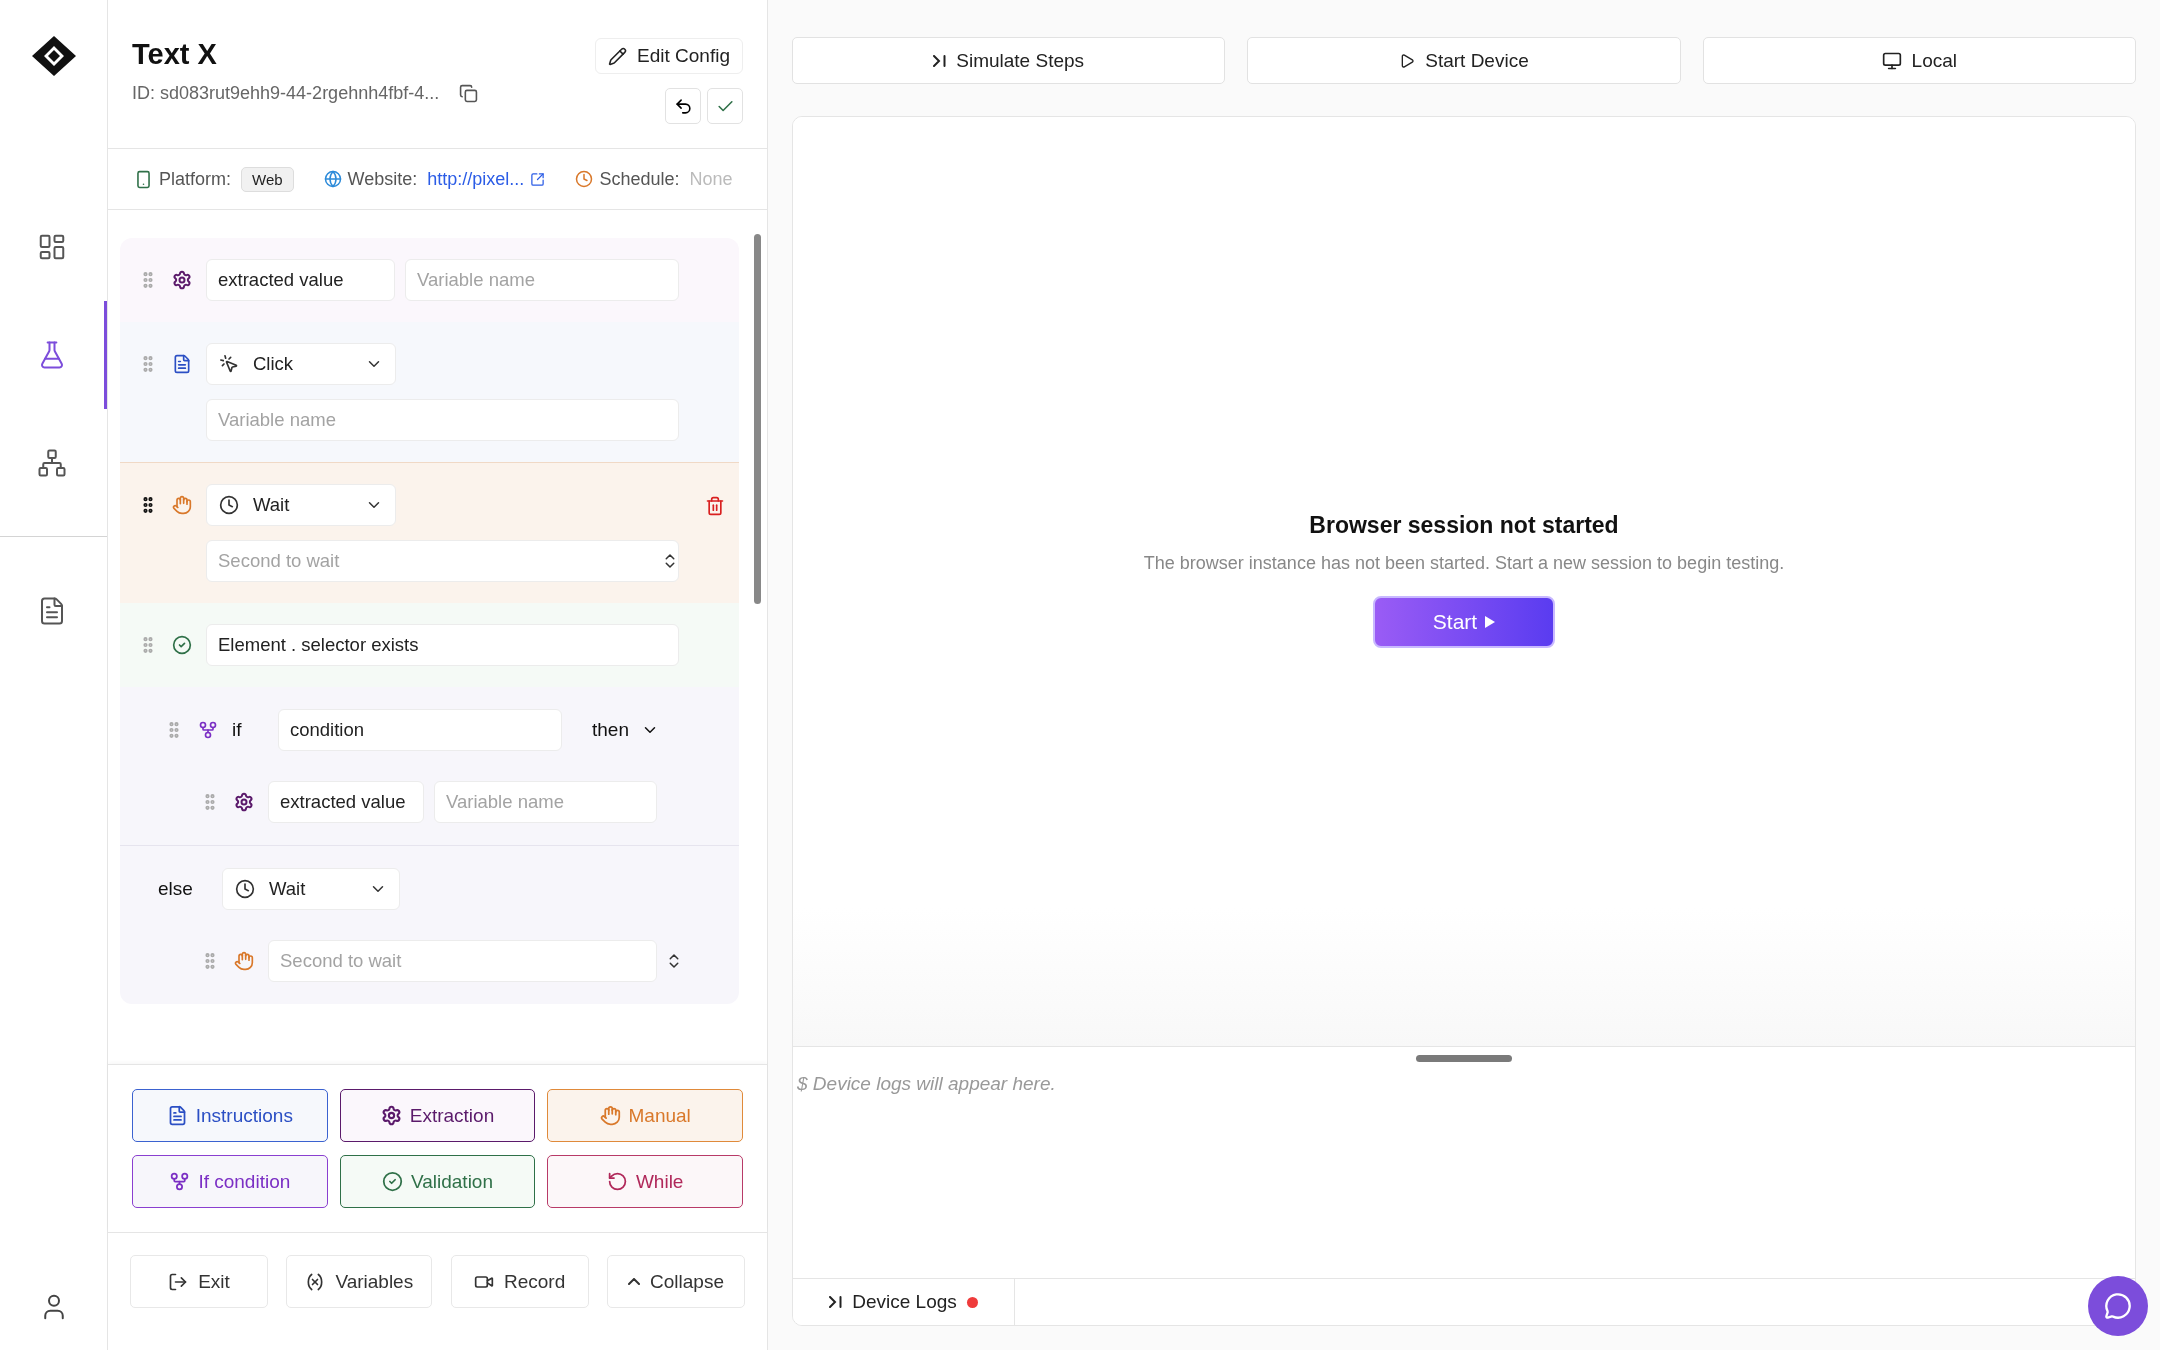  I want to click on chevron-up-icon, so click(634, 1281).